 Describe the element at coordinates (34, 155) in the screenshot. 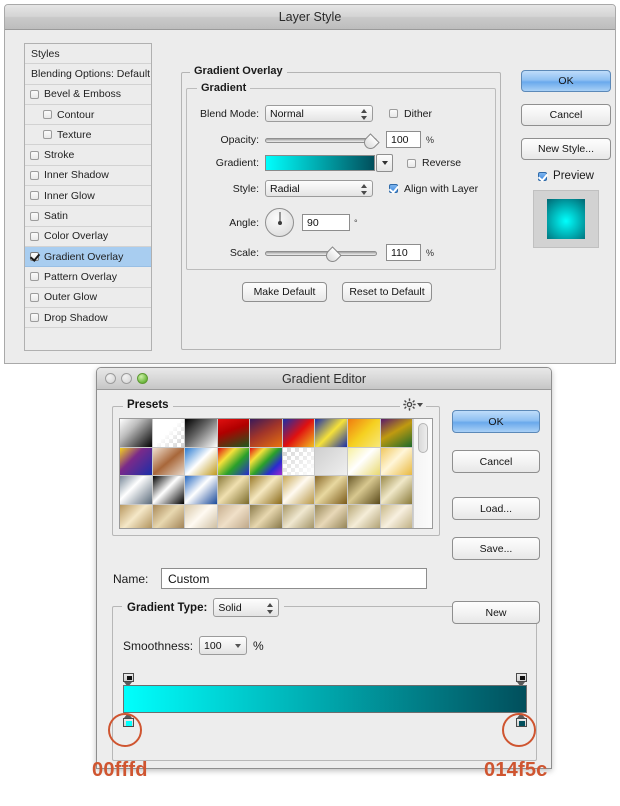

I see `checkbox-stroke` at that location.